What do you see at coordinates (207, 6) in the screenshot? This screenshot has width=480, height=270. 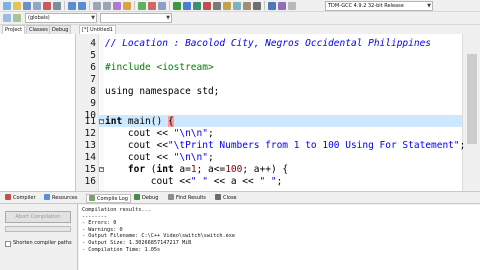 I see `rebuild-icon` at bounding box center [207, 6].